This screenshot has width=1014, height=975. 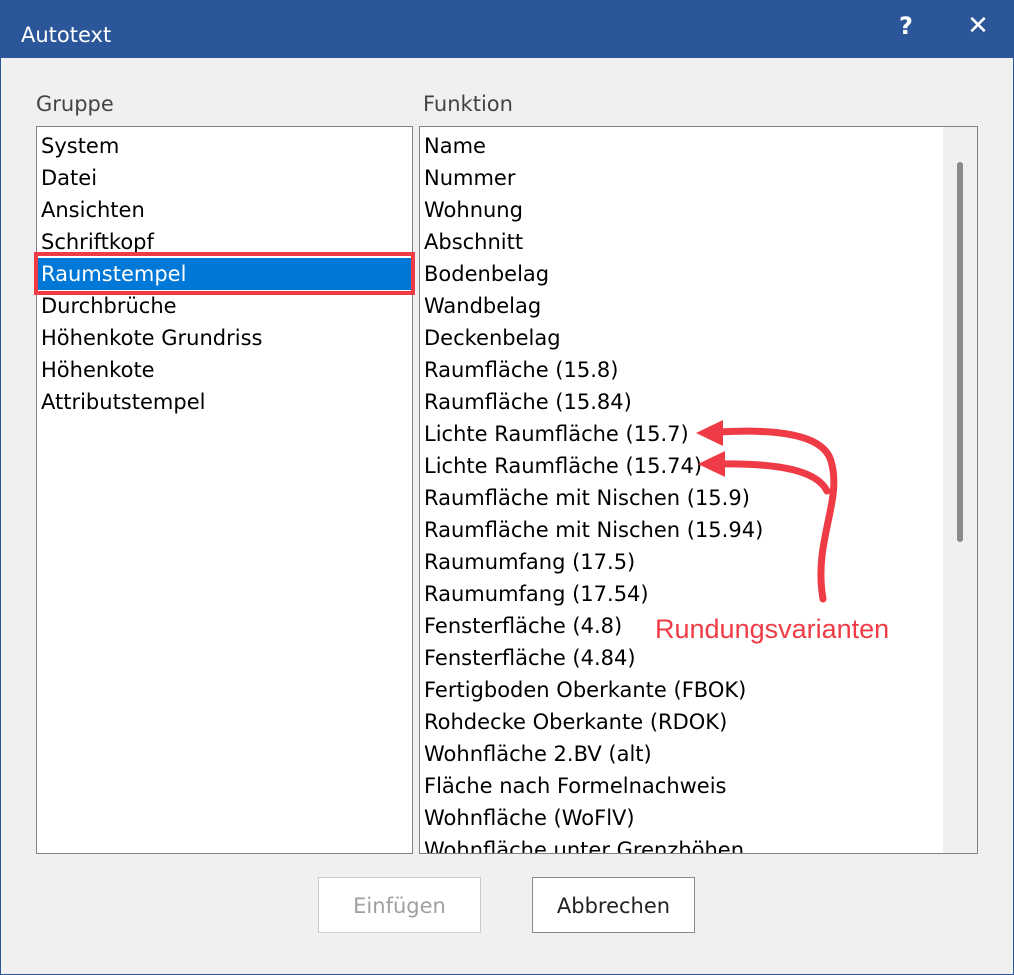 I want to click on gruppe-list-item: Höhenkote, so click(x=98, y=370).